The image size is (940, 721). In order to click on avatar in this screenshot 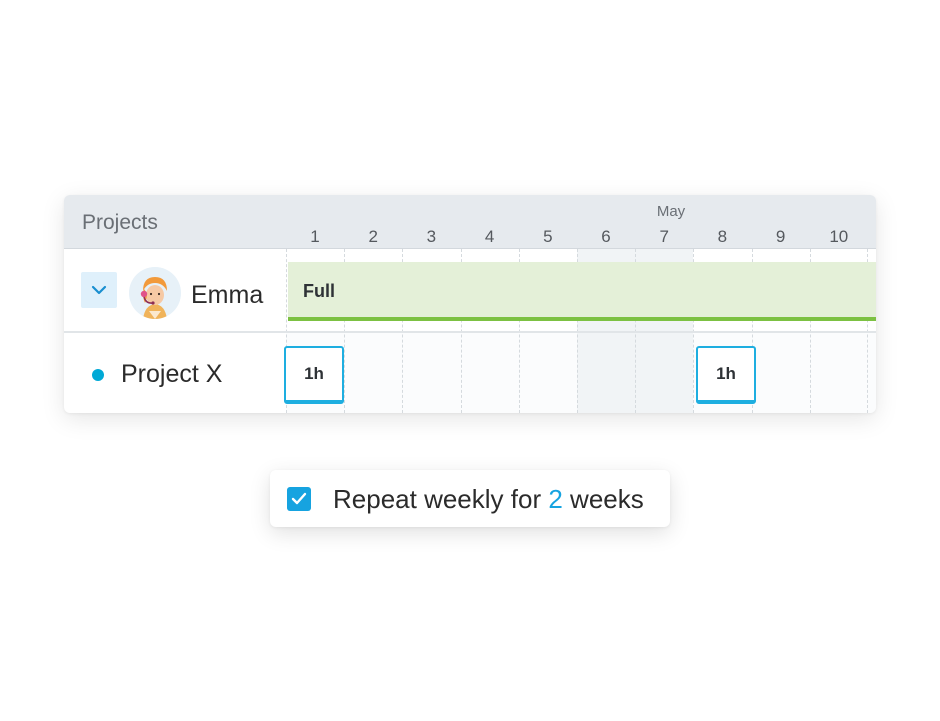, I will do `click(155, 293)`.